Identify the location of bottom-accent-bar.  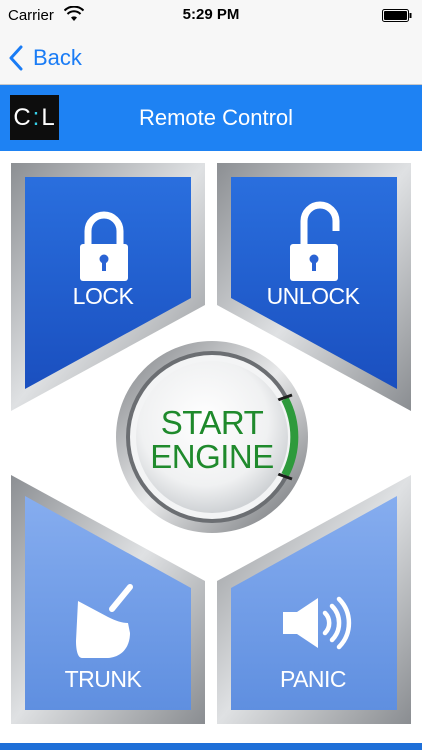
(211, 746).